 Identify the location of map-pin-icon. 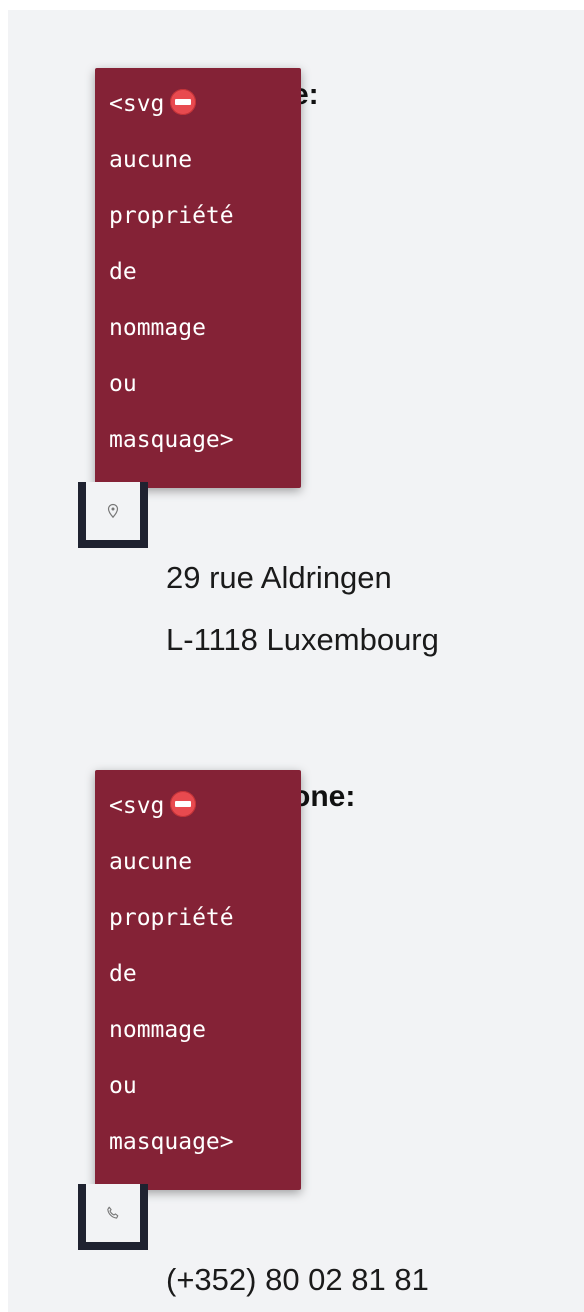
(113, 511).